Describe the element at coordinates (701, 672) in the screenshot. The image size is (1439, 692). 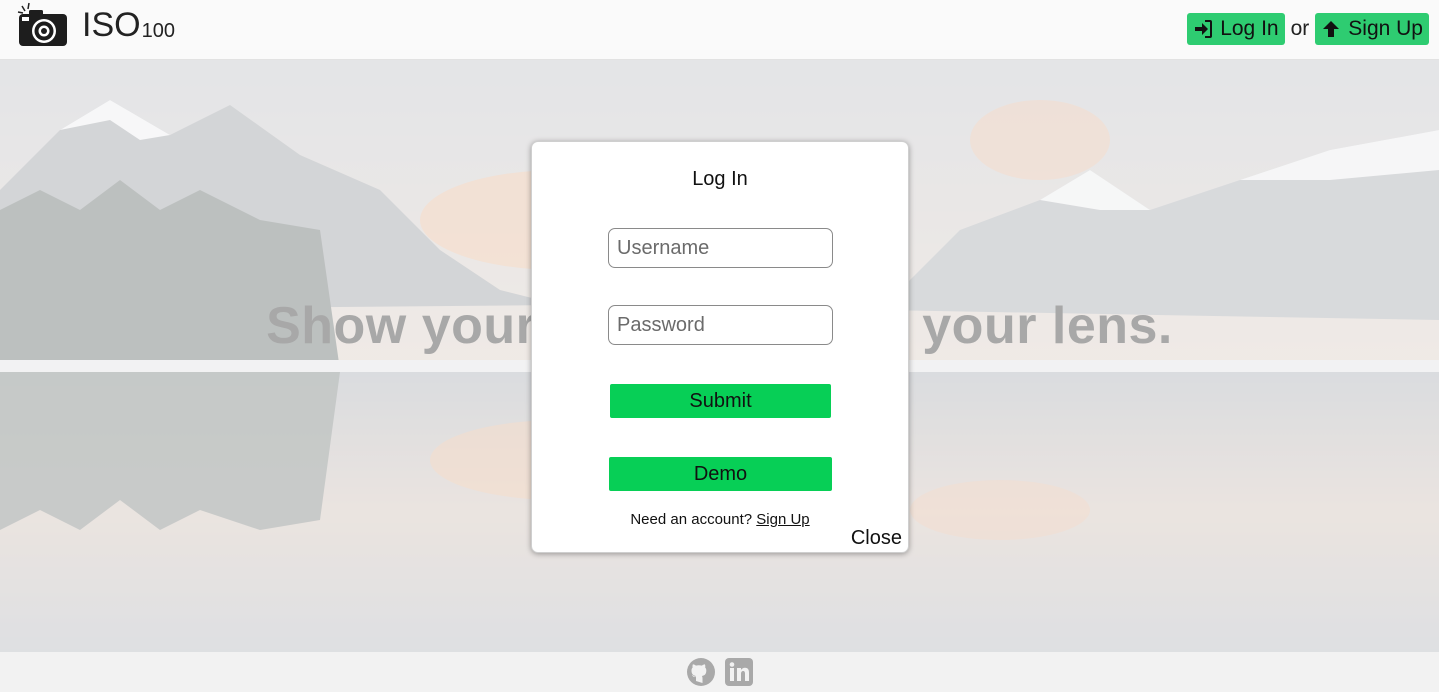
I see `github-icon` at that location.